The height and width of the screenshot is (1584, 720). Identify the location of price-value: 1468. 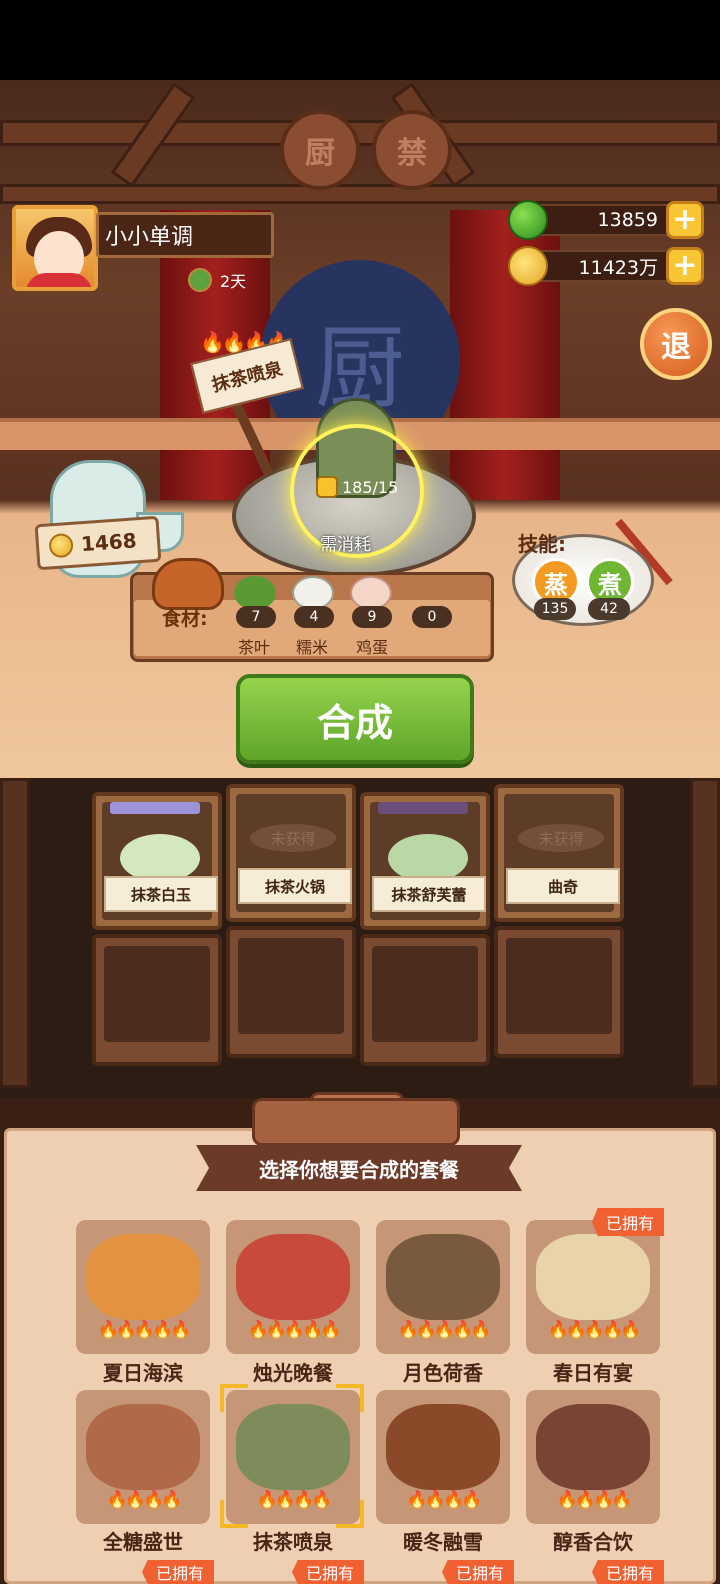
(109, 542).